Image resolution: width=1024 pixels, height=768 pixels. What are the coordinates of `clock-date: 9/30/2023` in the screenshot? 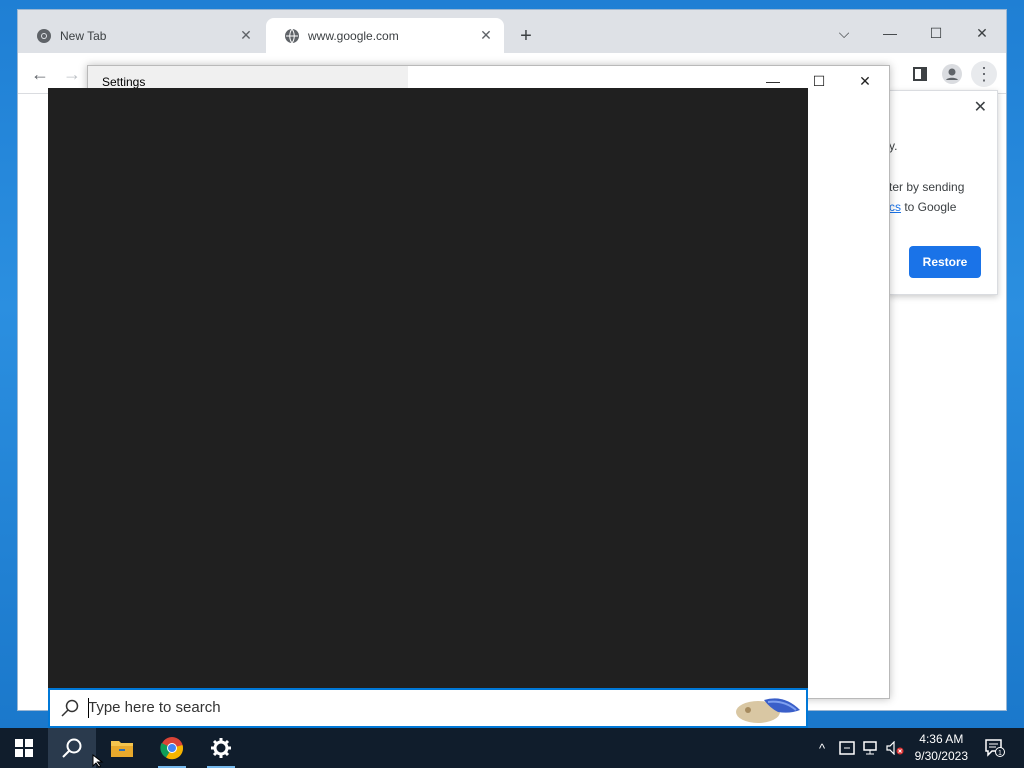 It's located at (941, 756).